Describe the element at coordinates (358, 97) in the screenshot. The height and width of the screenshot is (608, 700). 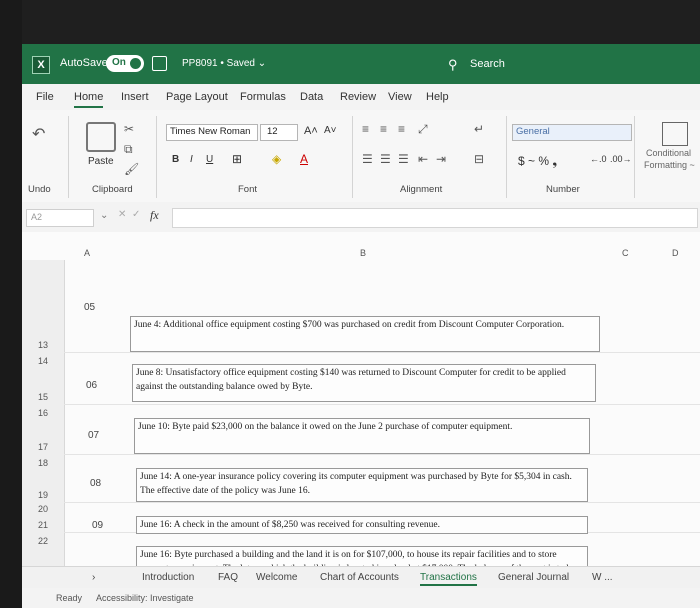
I see `tab-review: Review` at that location.